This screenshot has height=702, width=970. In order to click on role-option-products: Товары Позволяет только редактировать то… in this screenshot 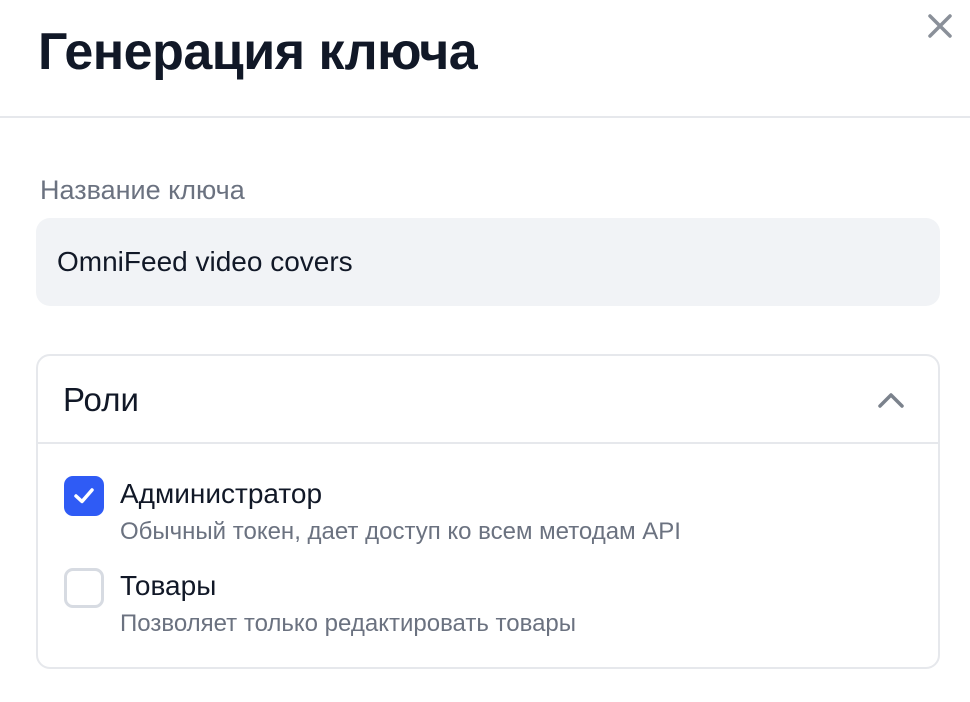, I will do `click(492, 604)`.